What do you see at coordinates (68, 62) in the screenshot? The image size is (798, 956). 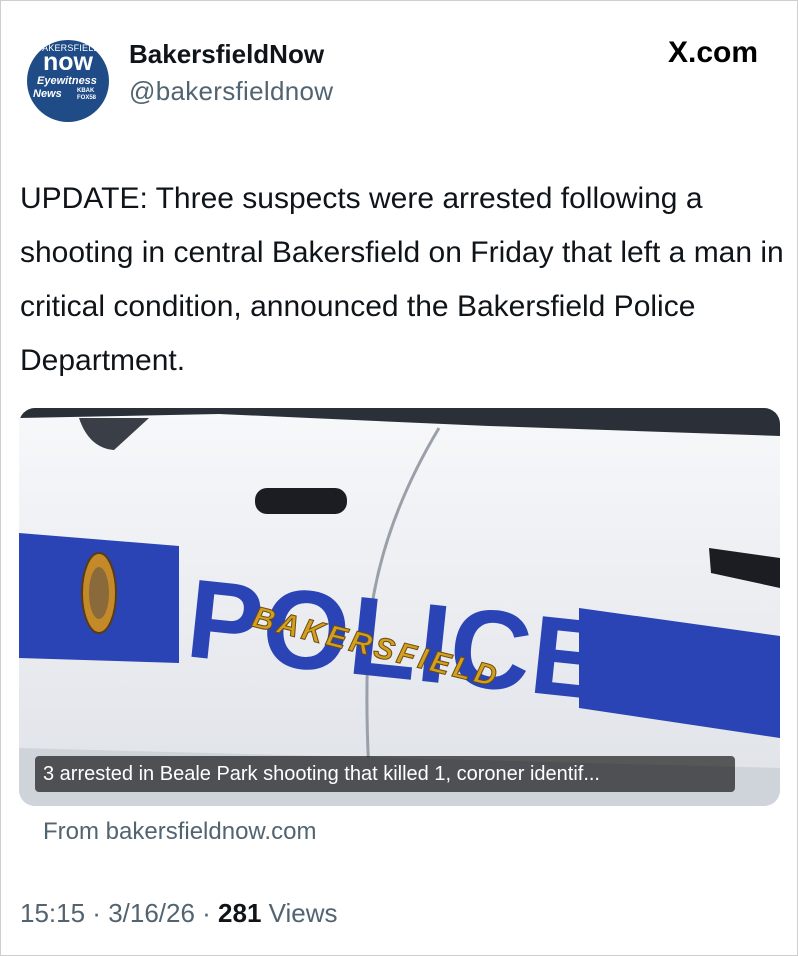 I see `avatar-text-2: now` at bounding box center [68, 62].